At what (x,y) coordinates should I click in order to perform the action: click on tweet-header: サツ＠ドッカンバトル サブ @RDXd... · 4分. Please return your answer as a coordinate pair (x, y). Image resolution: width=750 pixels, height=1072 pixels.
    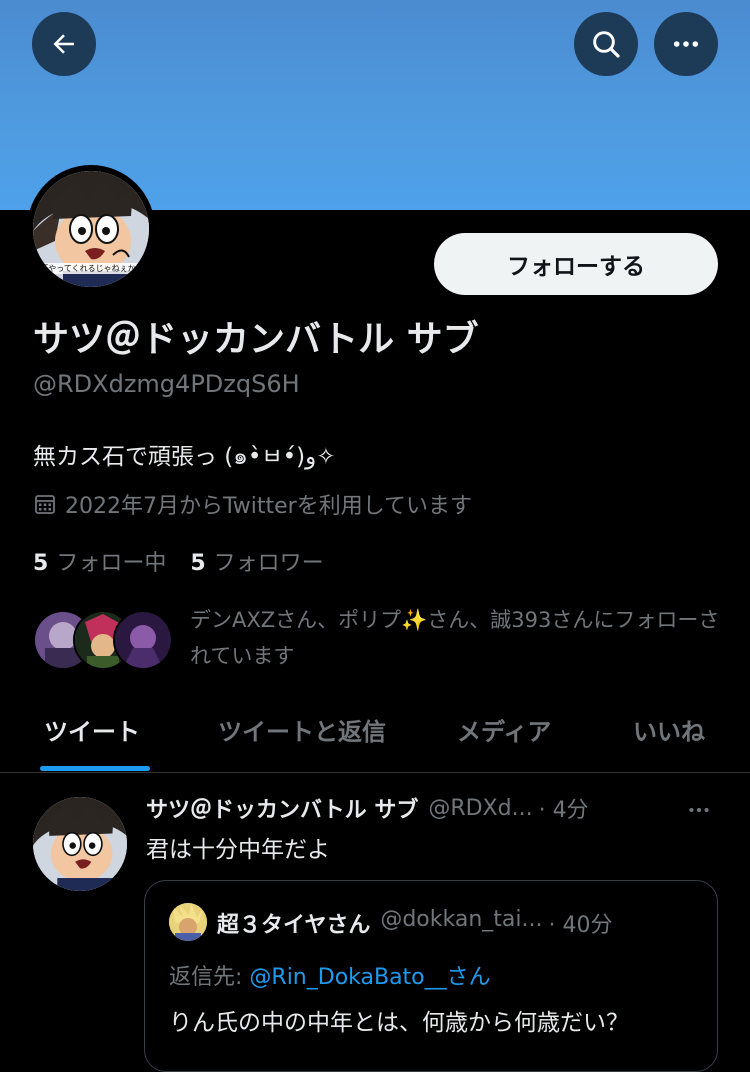
    Looking at the image, I should click on (367, 808).